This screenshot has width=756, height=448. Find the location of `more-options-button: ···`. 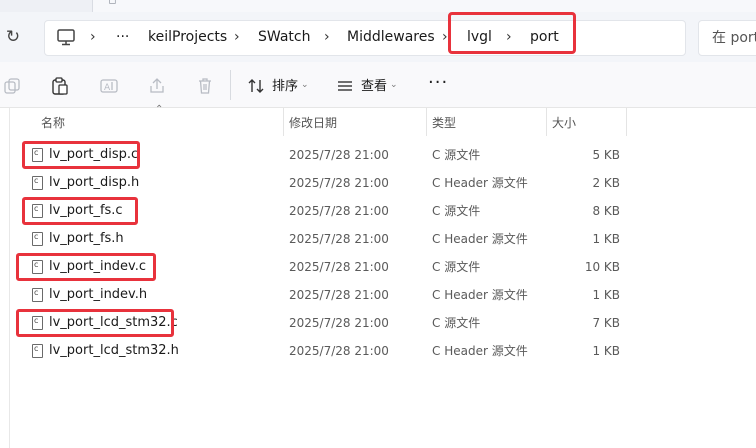

more-options-button: ··· is located at coordinates (438, 82).